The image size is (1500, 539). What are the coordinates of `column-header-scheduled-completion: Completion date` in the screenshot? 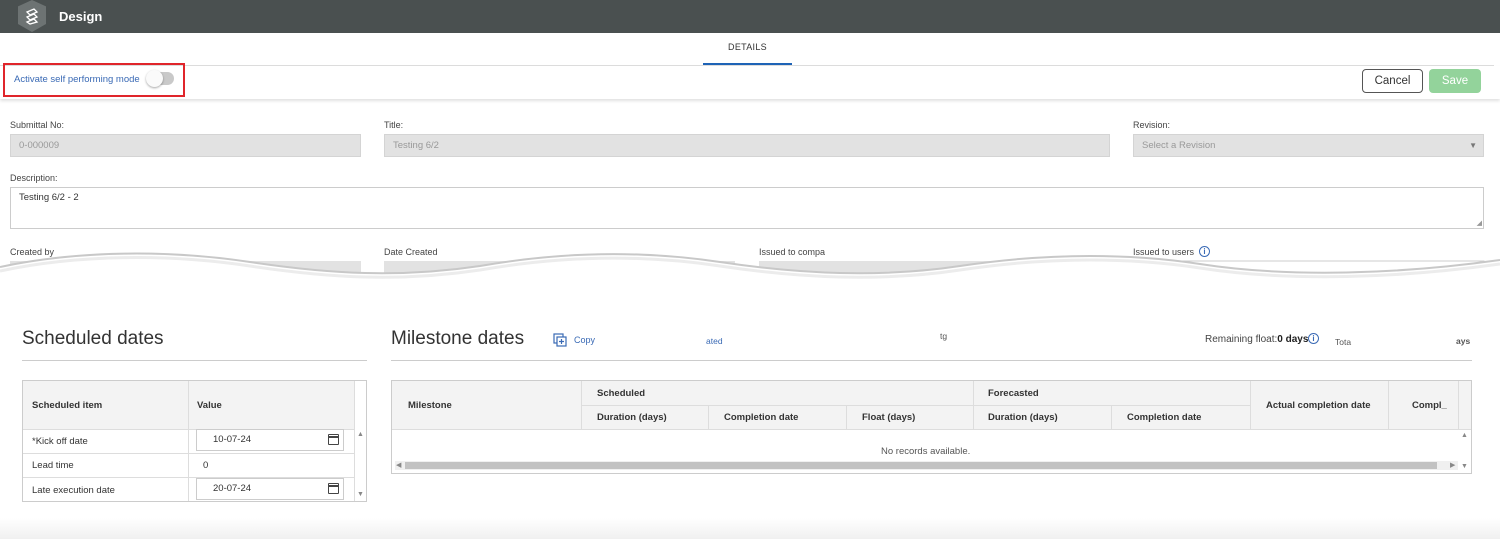 It's located at (761, 417).